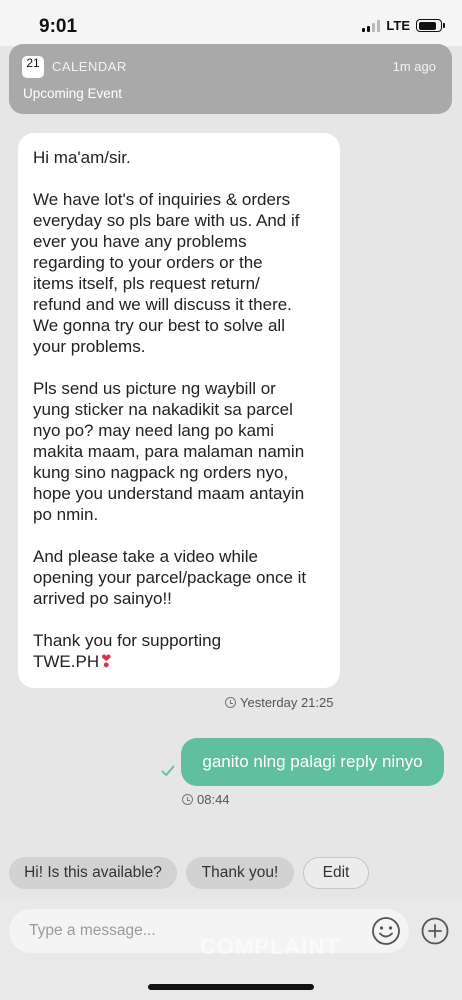 The image size is (462, 1000). I want to click on message-line: hope you understand maam antayin, so click(169, 493).